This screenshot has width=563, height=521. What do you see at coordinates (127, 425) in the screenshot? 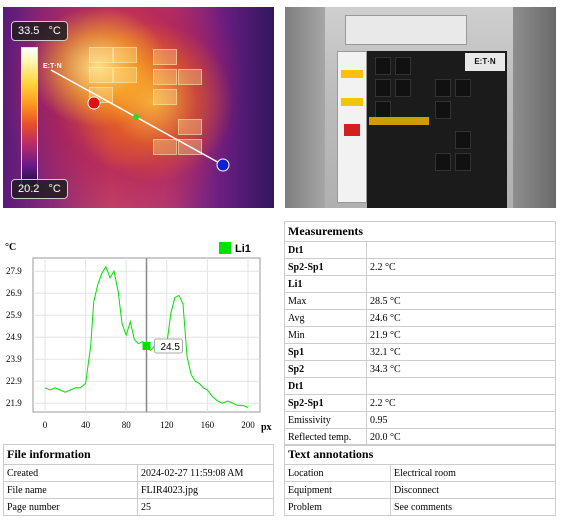
I see `x-tick-label: 80` at bounding box center [127, 425].